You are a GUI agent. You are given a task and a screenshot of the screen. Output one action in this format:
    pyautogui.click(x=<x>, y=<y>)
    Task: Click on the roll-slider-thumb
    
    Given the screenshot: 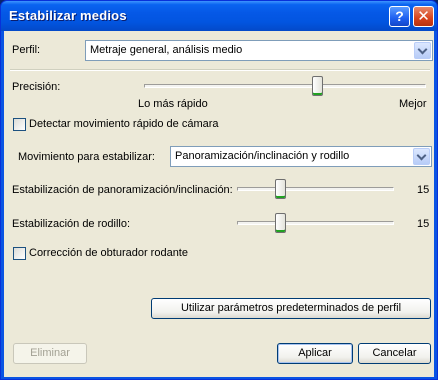 What is the action you would take?
    pyautogui.click(x=280, y=223)
    